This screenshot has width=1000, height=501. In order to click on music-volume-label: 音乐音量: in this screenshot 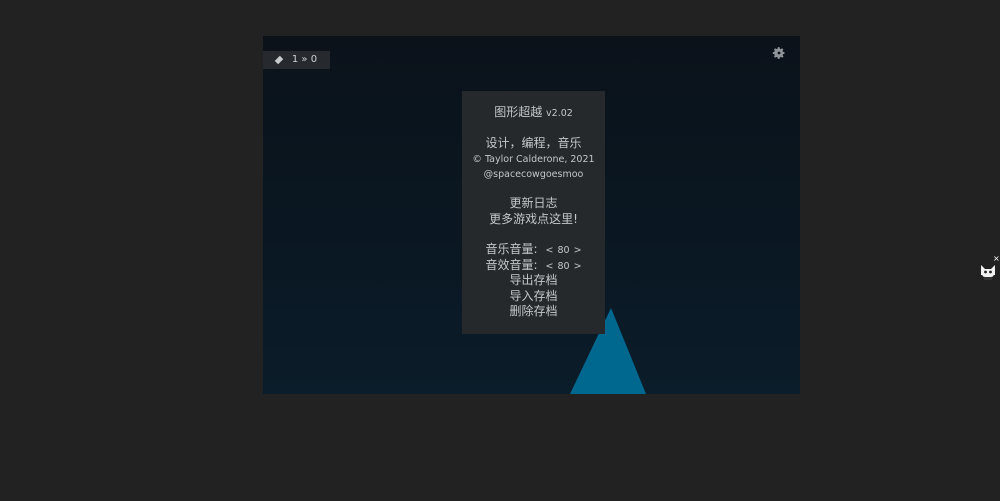, I will do `click(511, 249)`.